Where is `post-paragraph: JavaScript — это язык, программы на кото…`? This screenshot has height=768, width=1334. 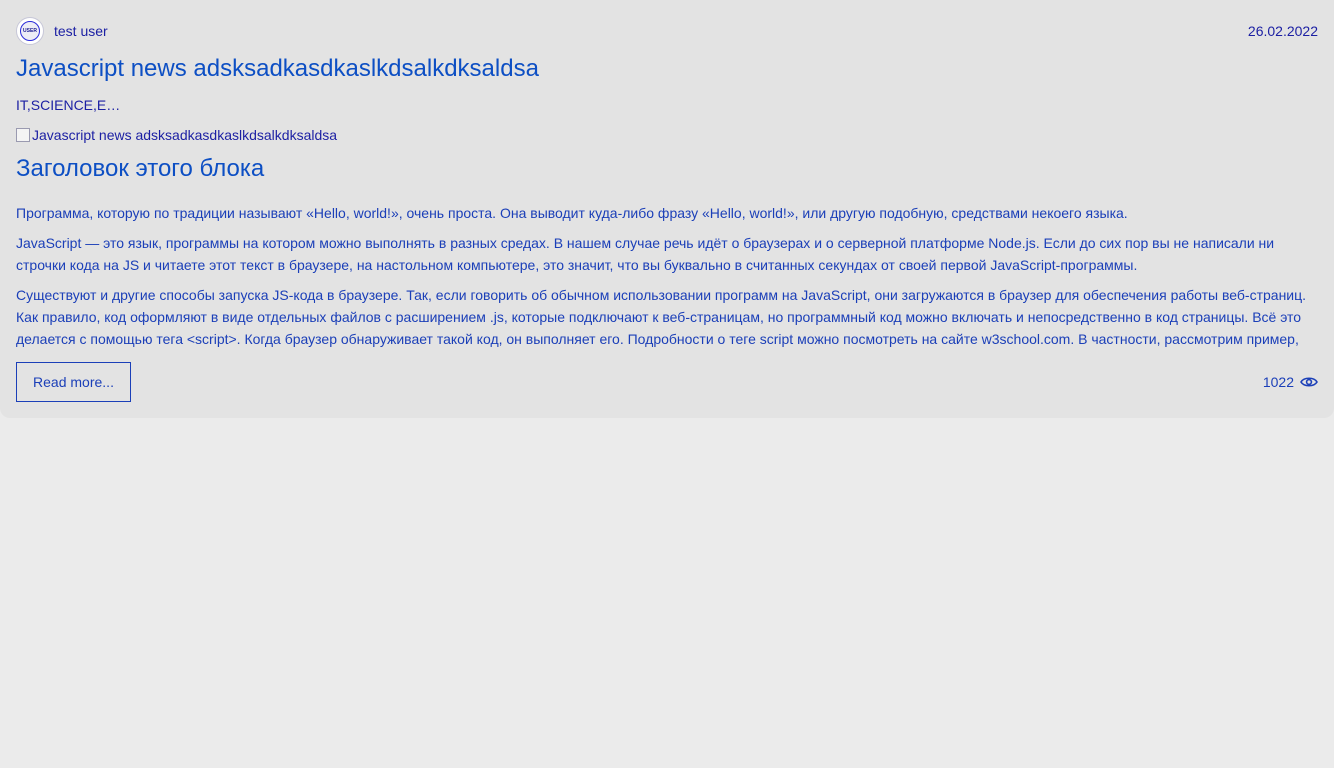
post-paragraph: JavaScript — это язык, программы на кото… is located at coordinates (645, 254).